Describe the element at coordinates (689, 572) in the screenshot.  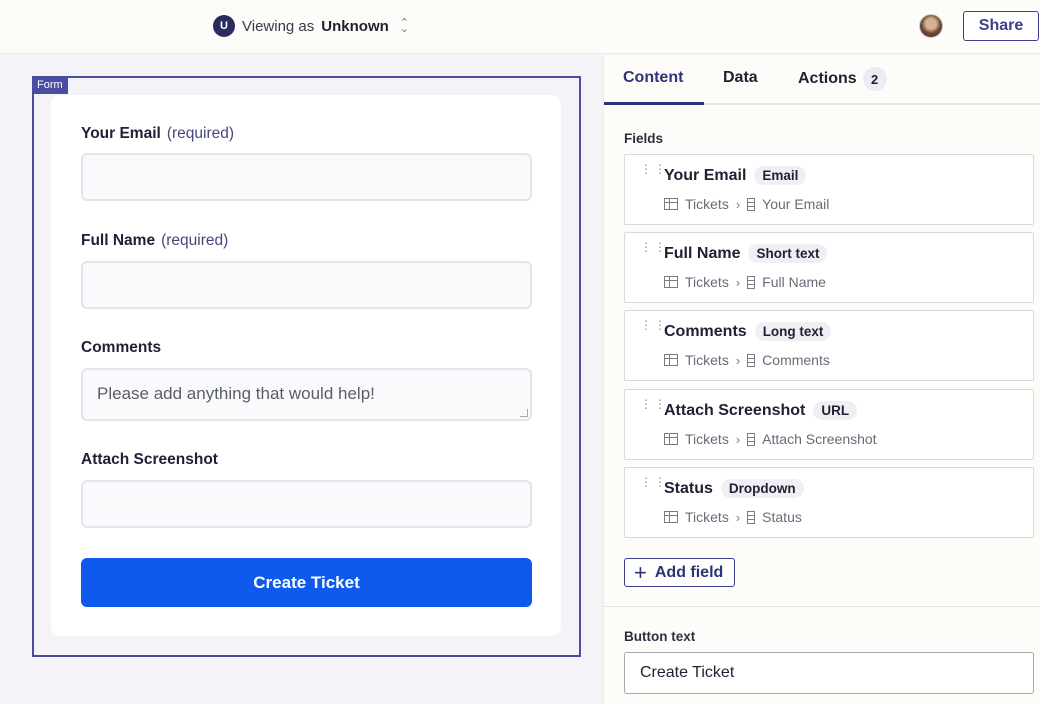
I see `add-field-label: Add field` at that location.